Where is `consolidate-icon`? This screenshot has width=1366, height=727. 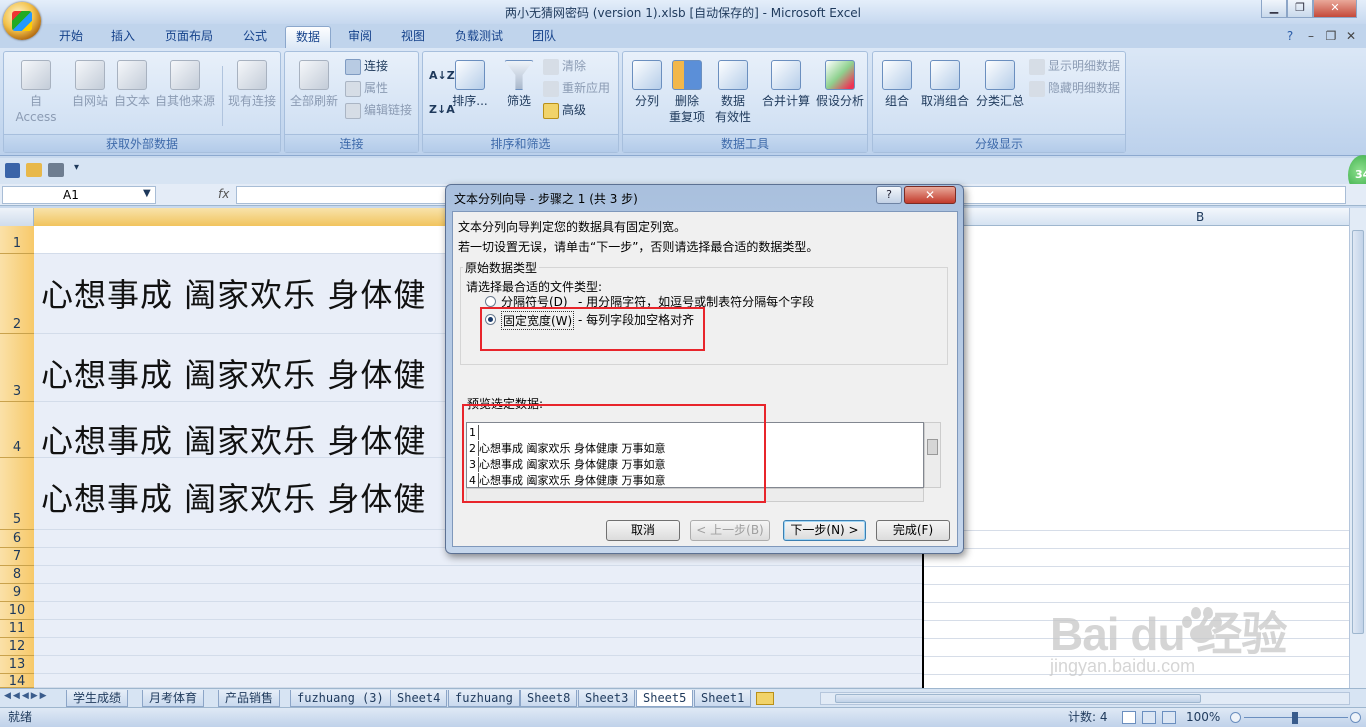
consolidate-icon is located at coordinates (786, 75).